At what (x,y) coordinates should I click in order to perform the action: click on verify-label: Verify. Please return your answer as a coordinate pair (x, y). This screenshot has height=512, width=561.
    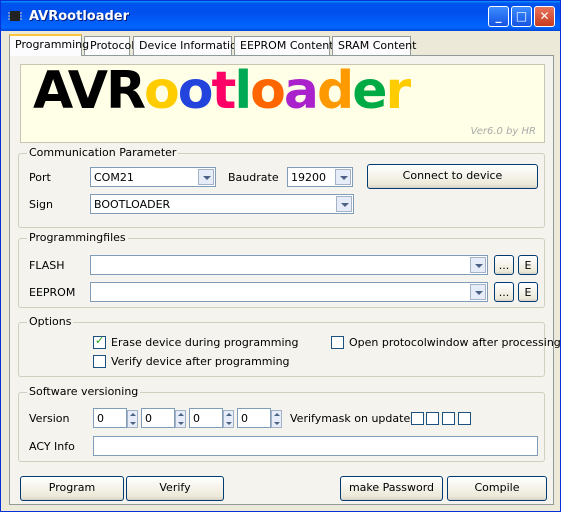
    Looking at the image, I should click on (175, 487).